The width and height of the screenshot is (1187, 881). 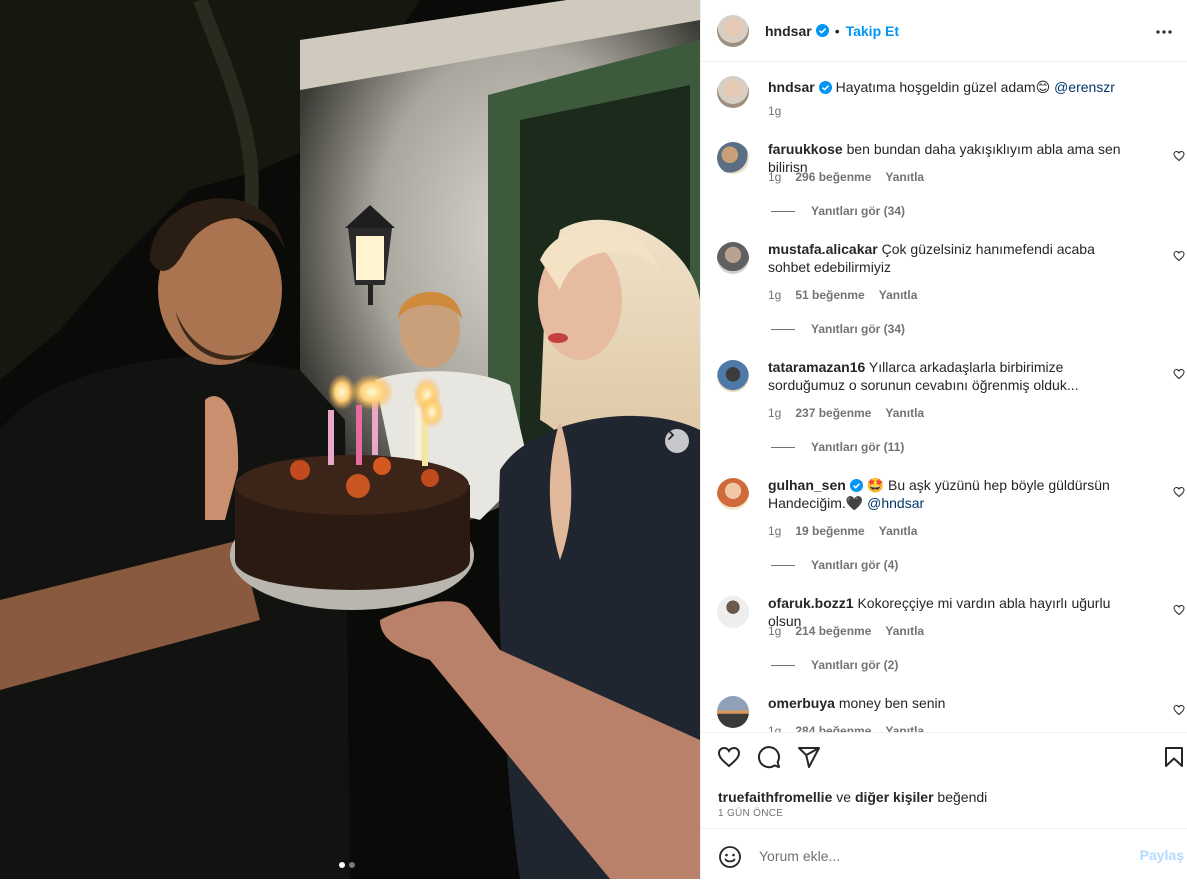 What do you see at coordinates (811, 603) in the screenshot?
I see `commenter-username: ofaruk.bozz1` at bounding box center [811, 603].